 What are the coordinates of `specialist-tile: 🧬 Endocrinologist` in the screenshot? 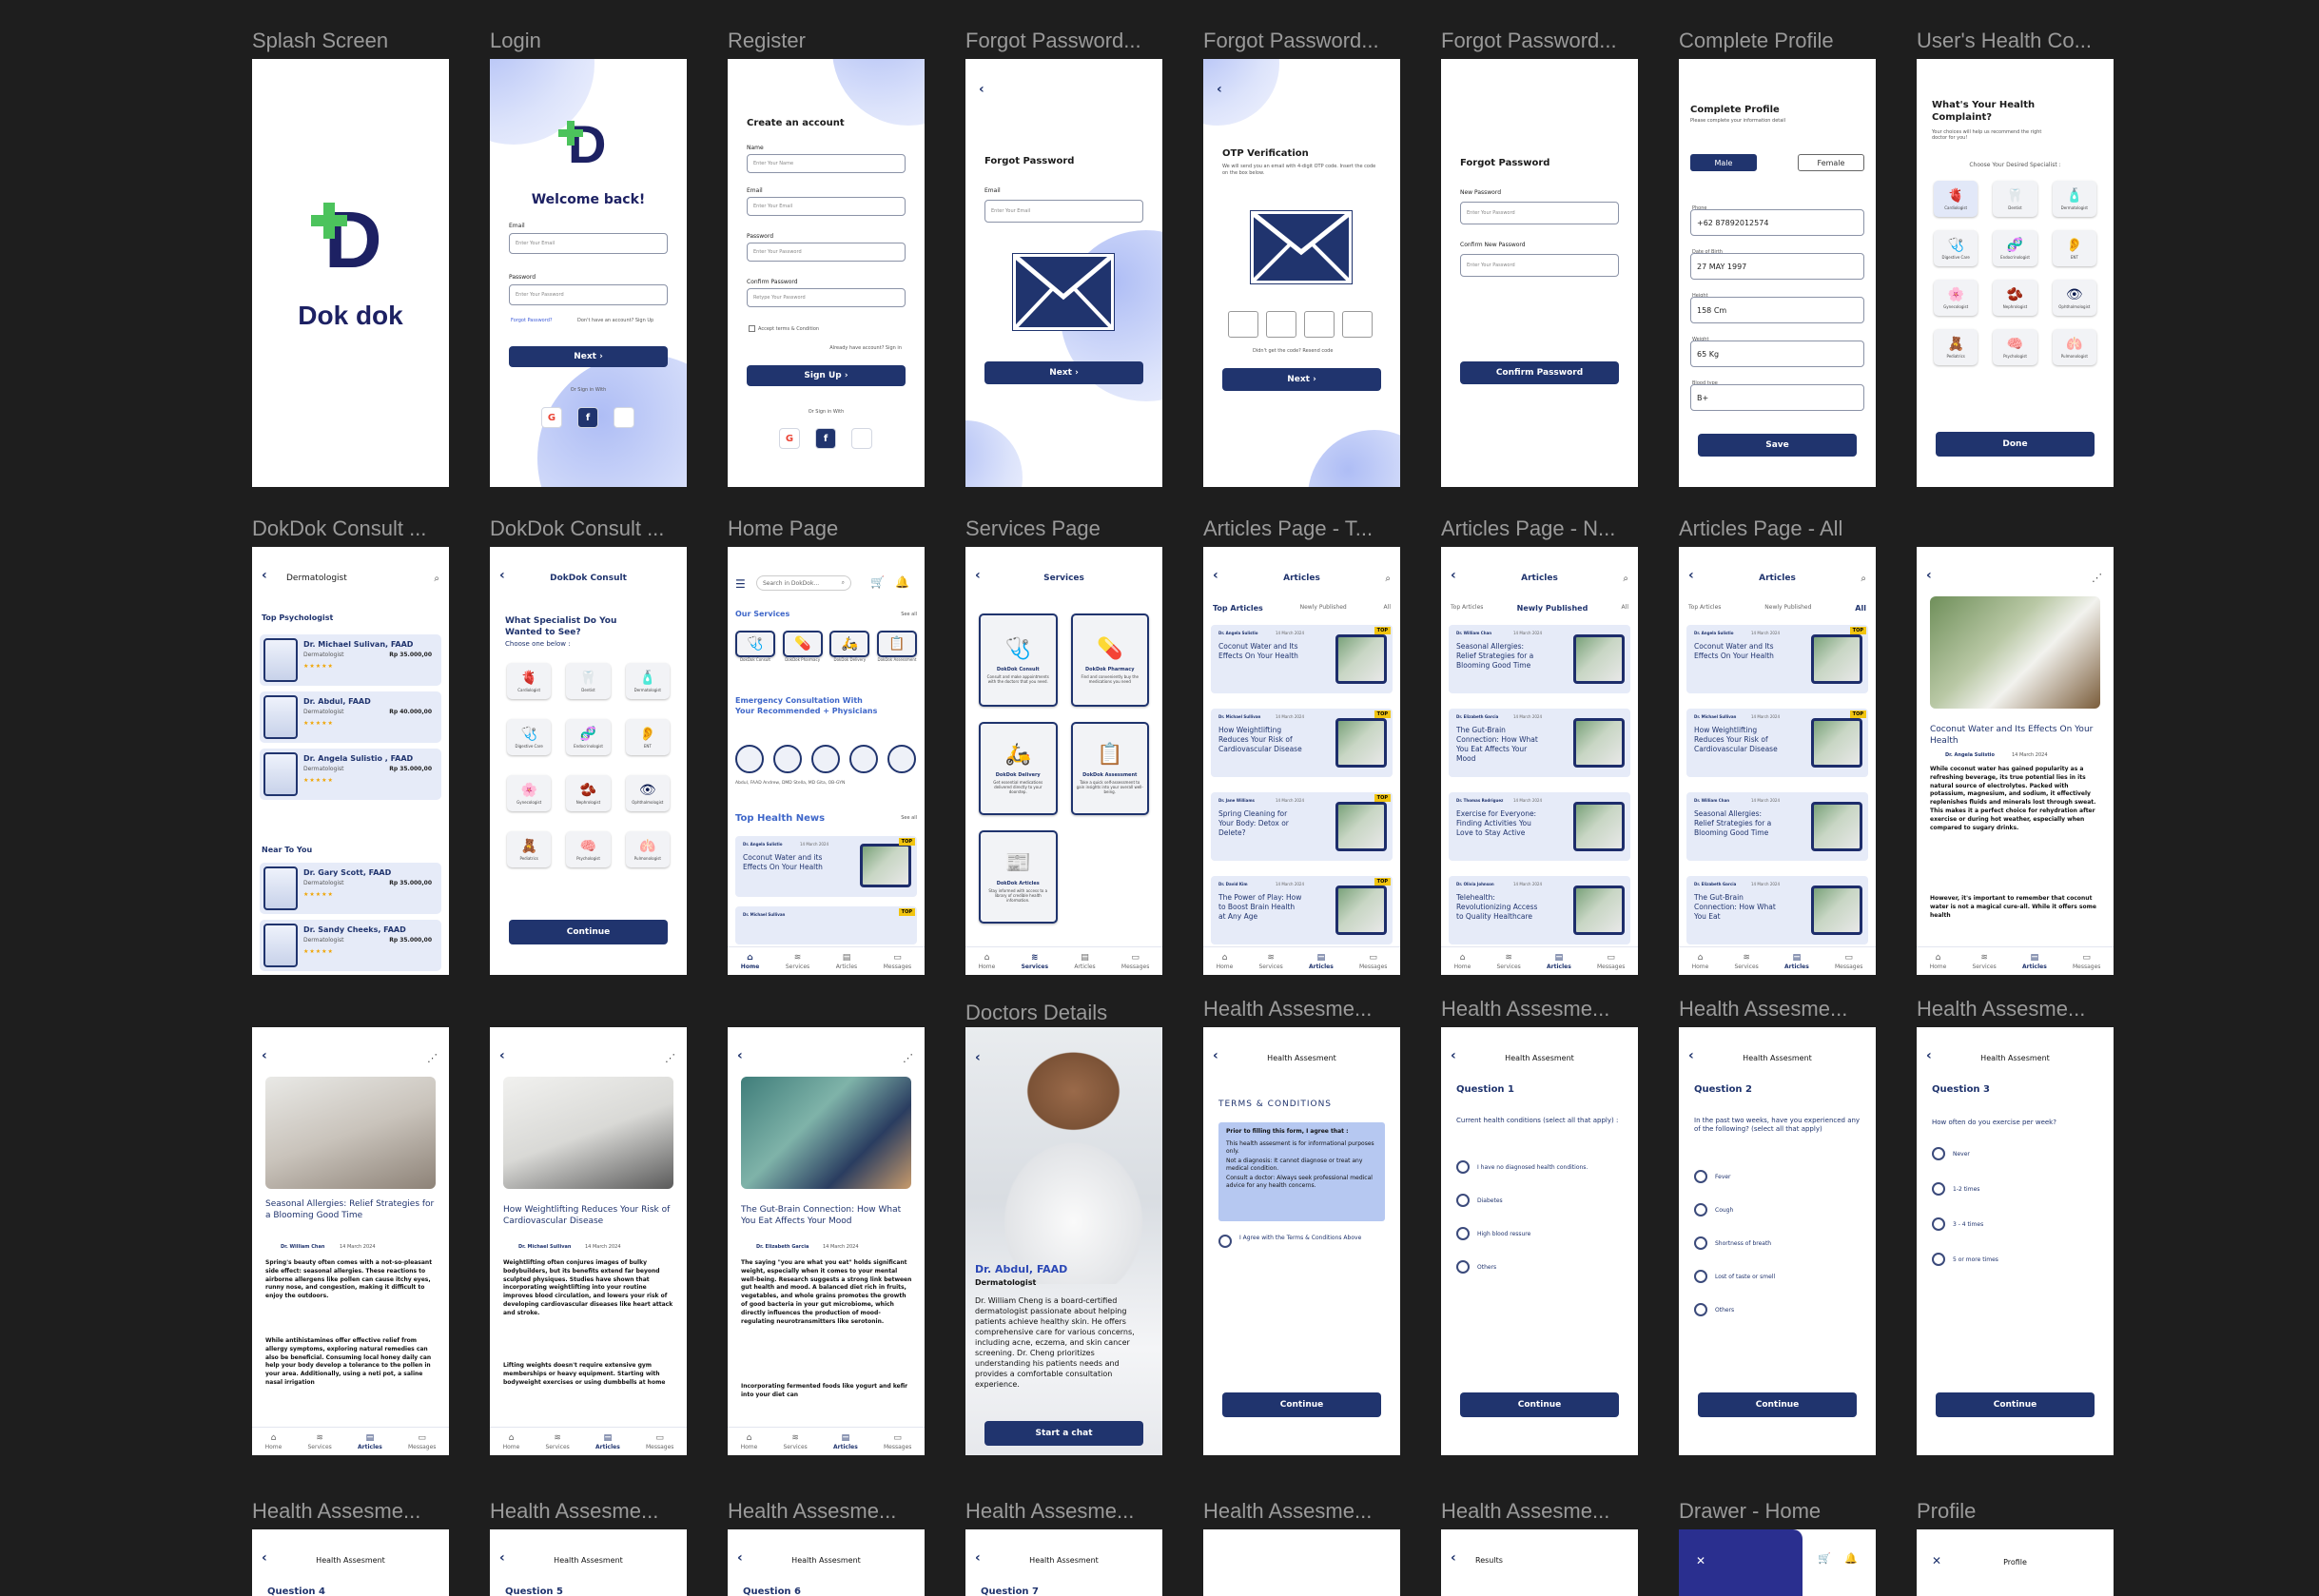 It's located at (2015, 248).